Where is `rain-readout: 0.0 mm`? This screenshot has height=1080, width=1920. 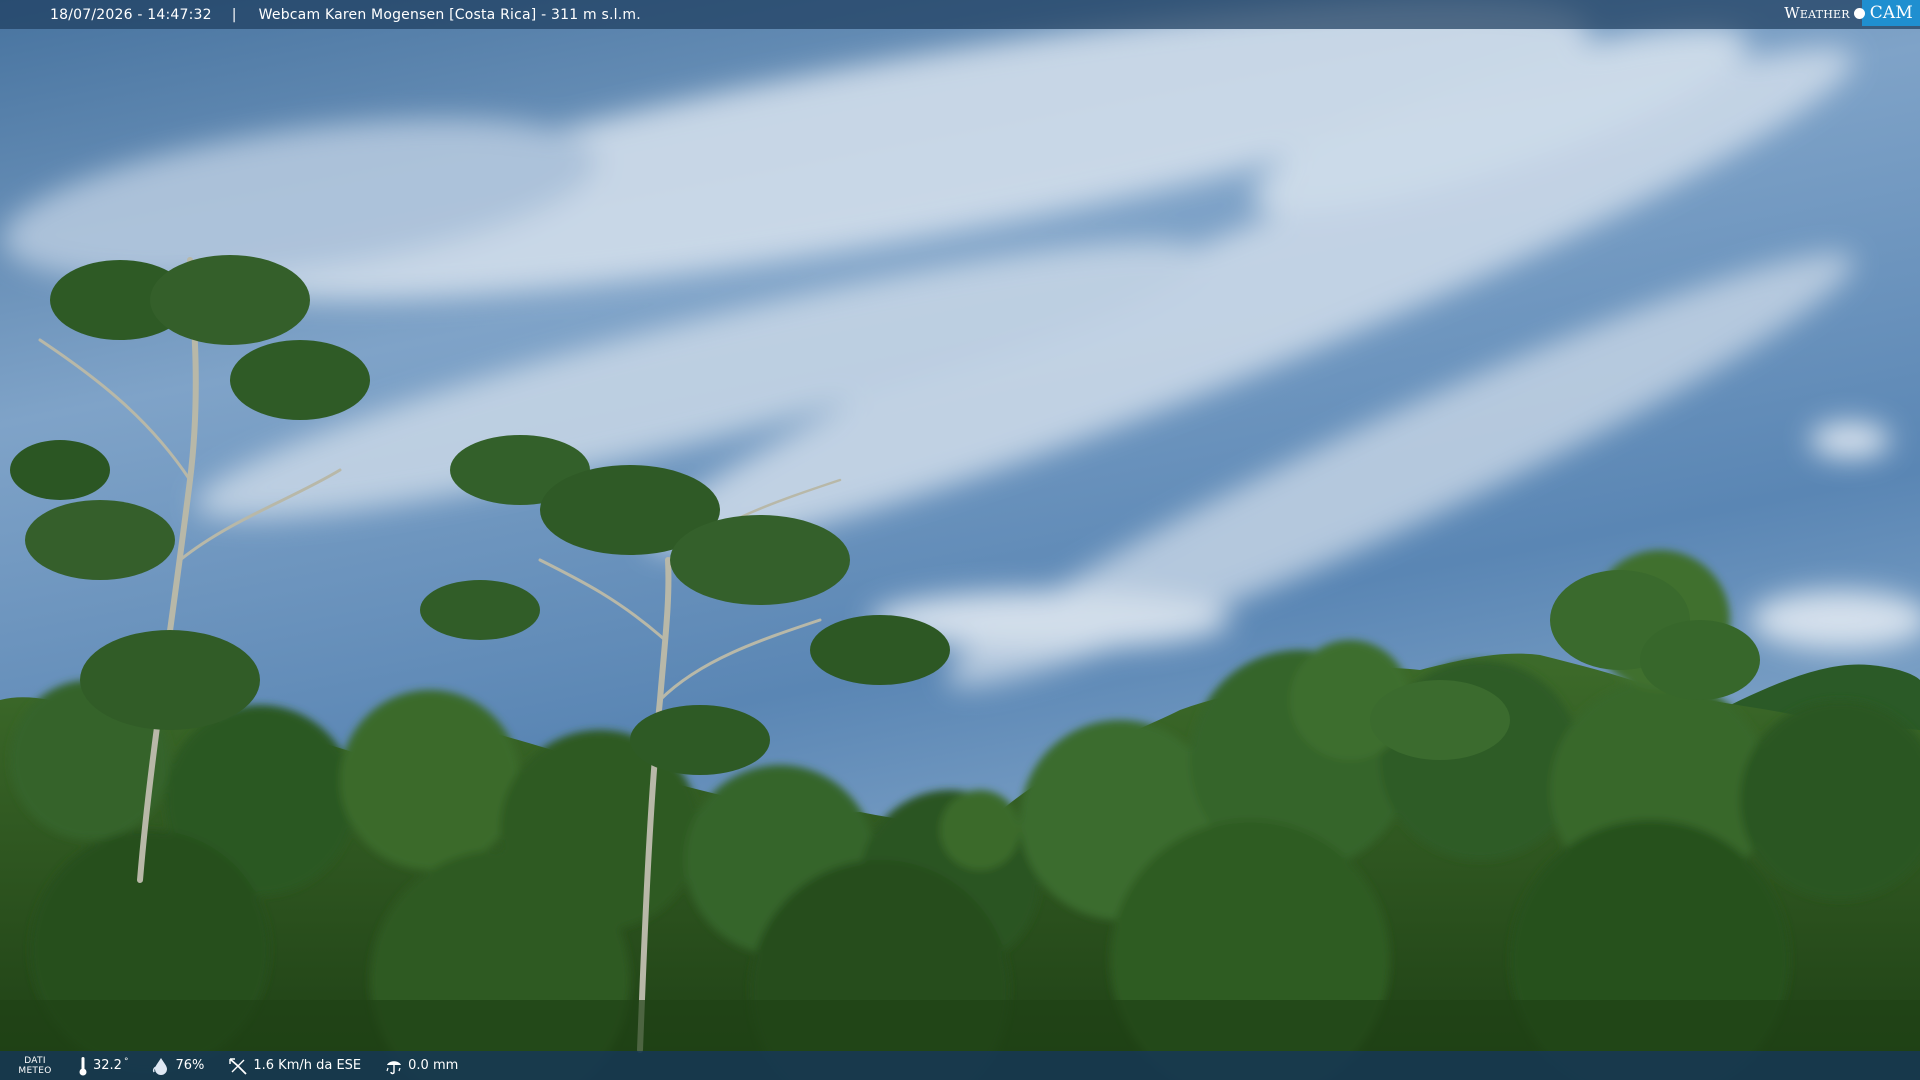
rain-readout: 0.0 mm is located at coordinates (421, 1066).